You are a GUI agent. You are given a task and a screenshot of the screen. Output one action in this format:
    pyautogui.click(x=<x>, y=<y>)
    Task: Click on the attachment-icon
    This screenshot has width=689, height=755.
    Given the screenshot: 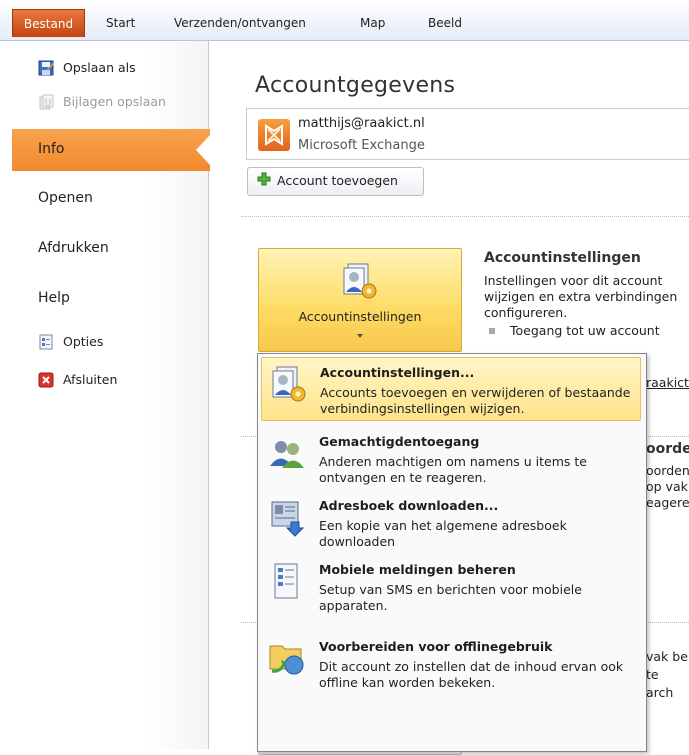 What is the action you would take?
    pyautogui.click(x=46, y=102)
    